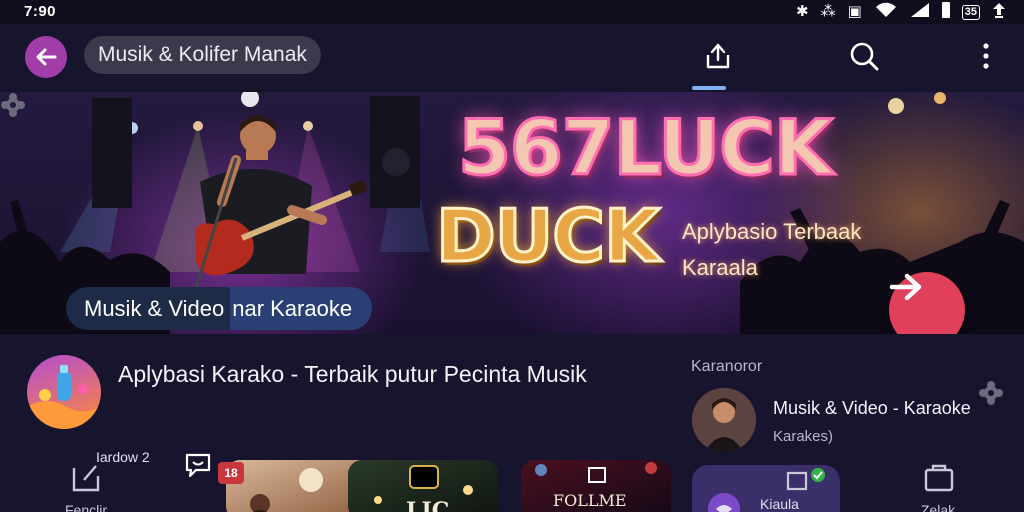  What do you see at coordinates (872, 408) in the screenshot?
I see `side-title: Musik & Video - Karaoke` at bounding box center [872, 408].